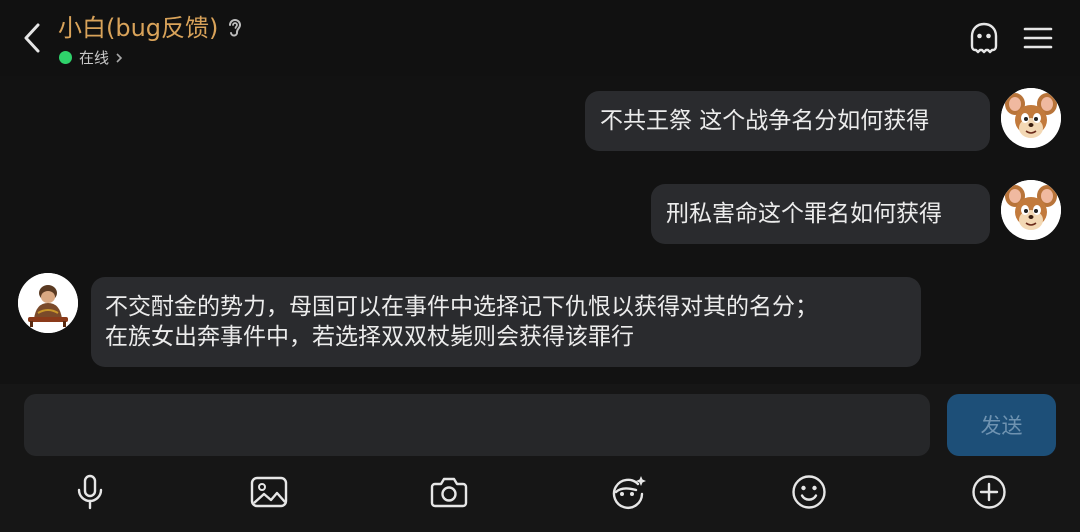 The image size is (1080, 532). What do you see at coordinates (119, 58) in the screenshot?
I see `status-chevron-icon` at bounding box center [119, 58].